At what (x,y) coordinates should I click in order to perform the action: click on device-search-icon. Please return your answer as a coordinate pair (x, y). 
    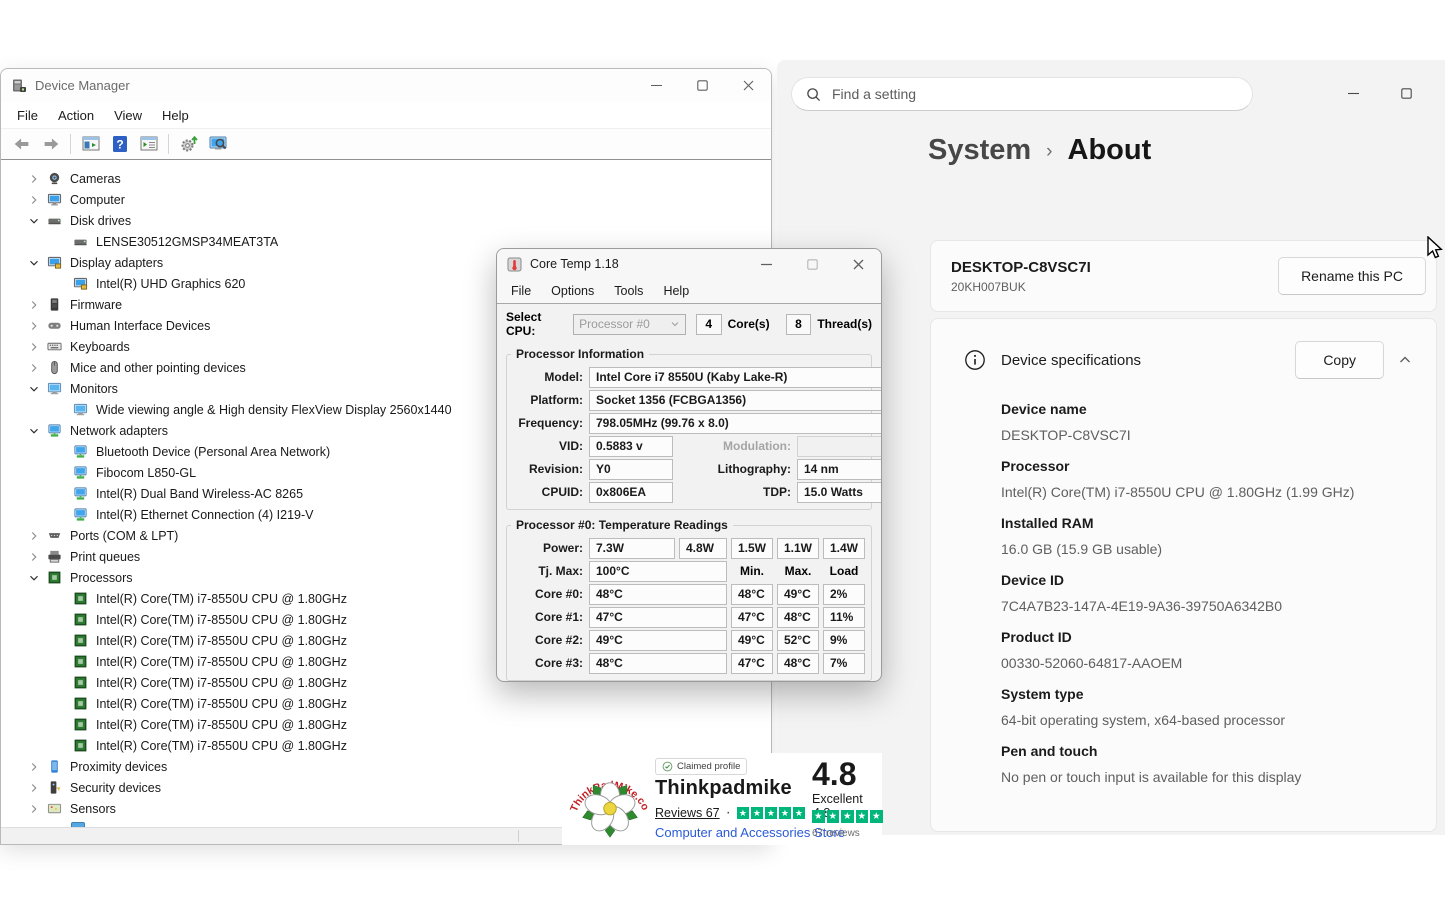
    Looking at the image, I should click on (217, 144).